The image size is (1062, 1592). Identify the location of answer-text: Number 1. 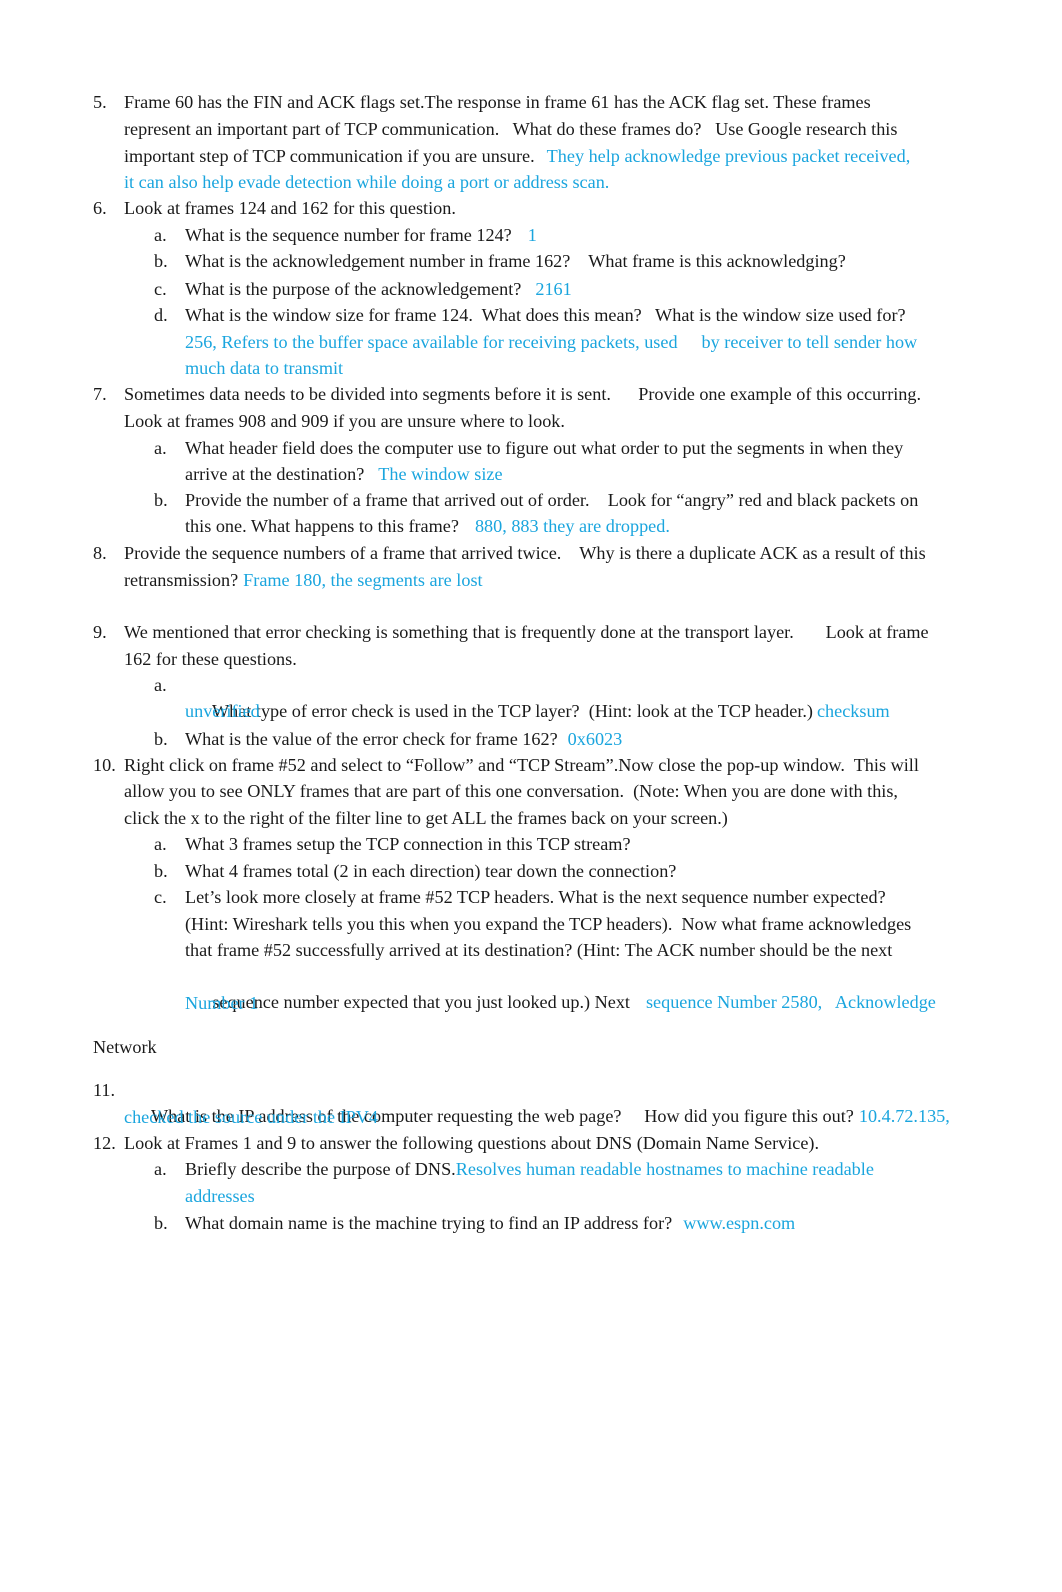
(222, 1003).